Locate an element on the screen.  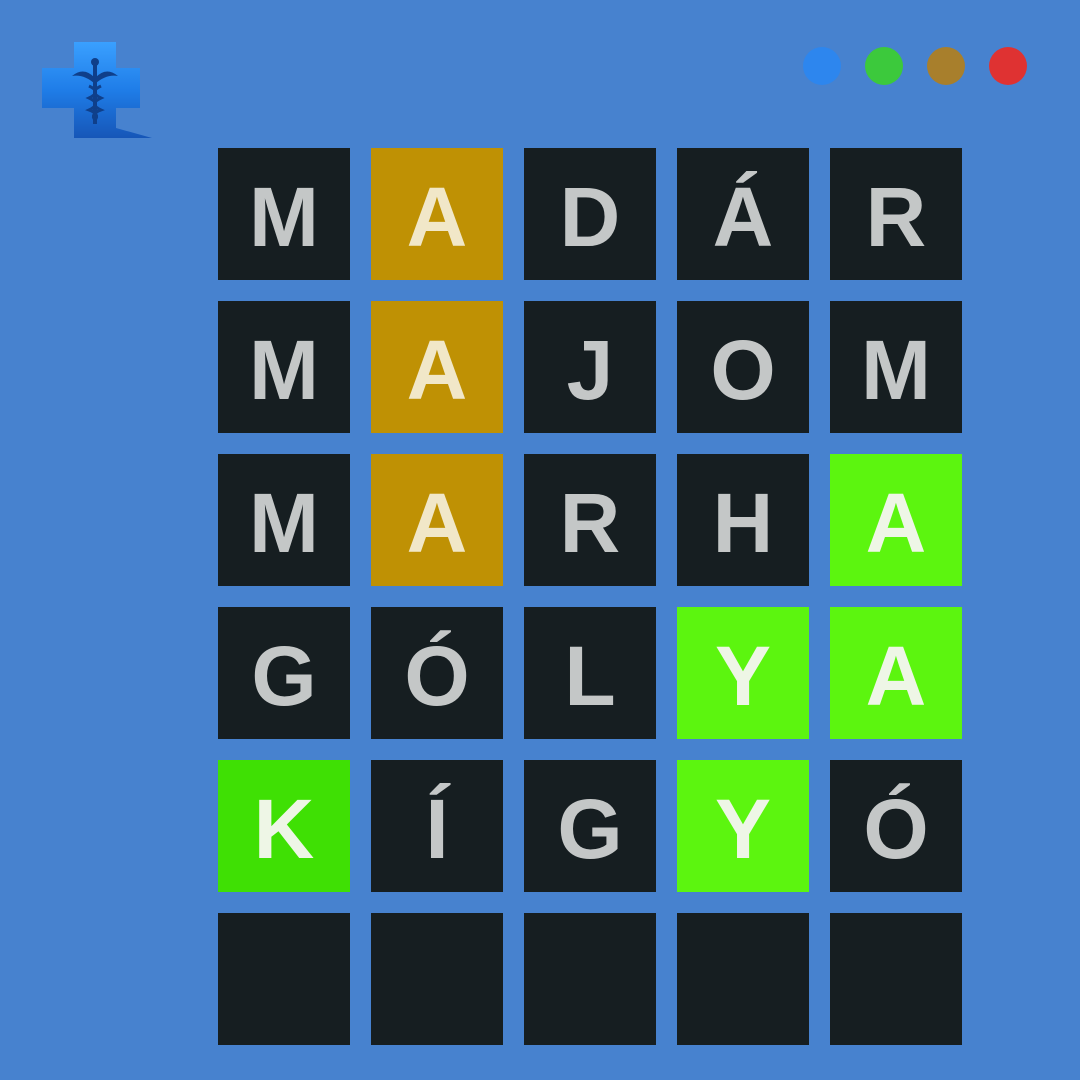
tile-r3-c3: R is located at coordinates (590, 520).